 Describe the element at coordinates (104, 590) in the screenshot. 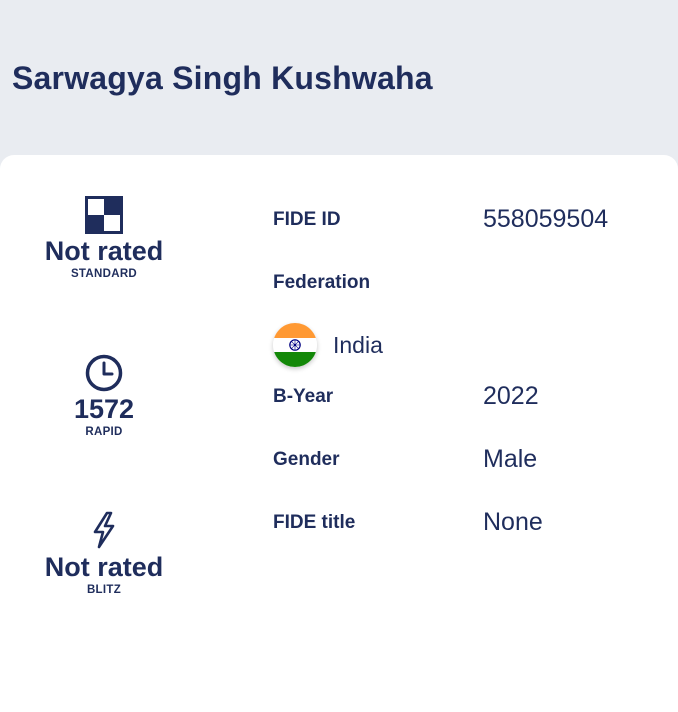

I see `rating-blitz-caption: BLITZ` at that location.